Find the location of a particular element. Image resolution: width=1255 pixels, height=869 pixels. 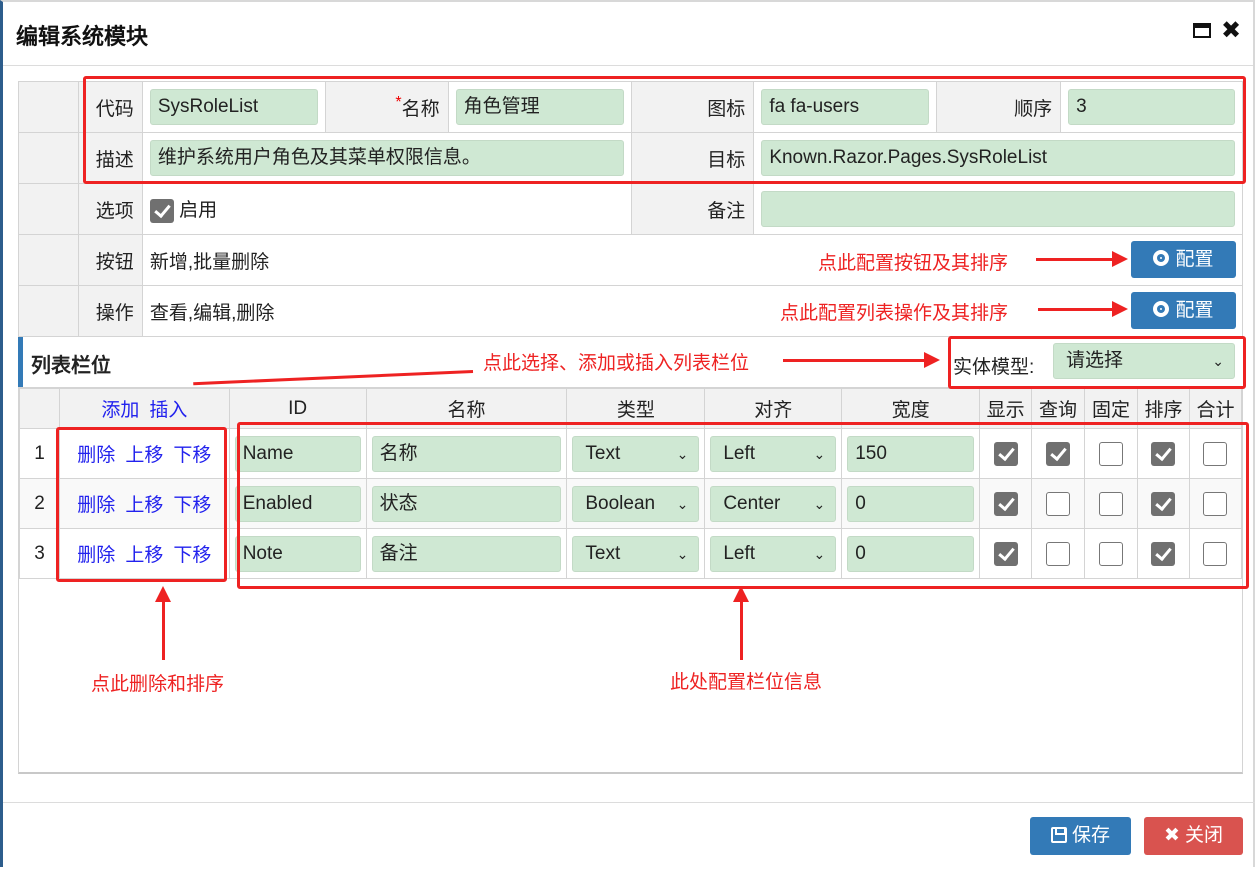

name-input: 角色管理 is located at coordinates (539, 107).